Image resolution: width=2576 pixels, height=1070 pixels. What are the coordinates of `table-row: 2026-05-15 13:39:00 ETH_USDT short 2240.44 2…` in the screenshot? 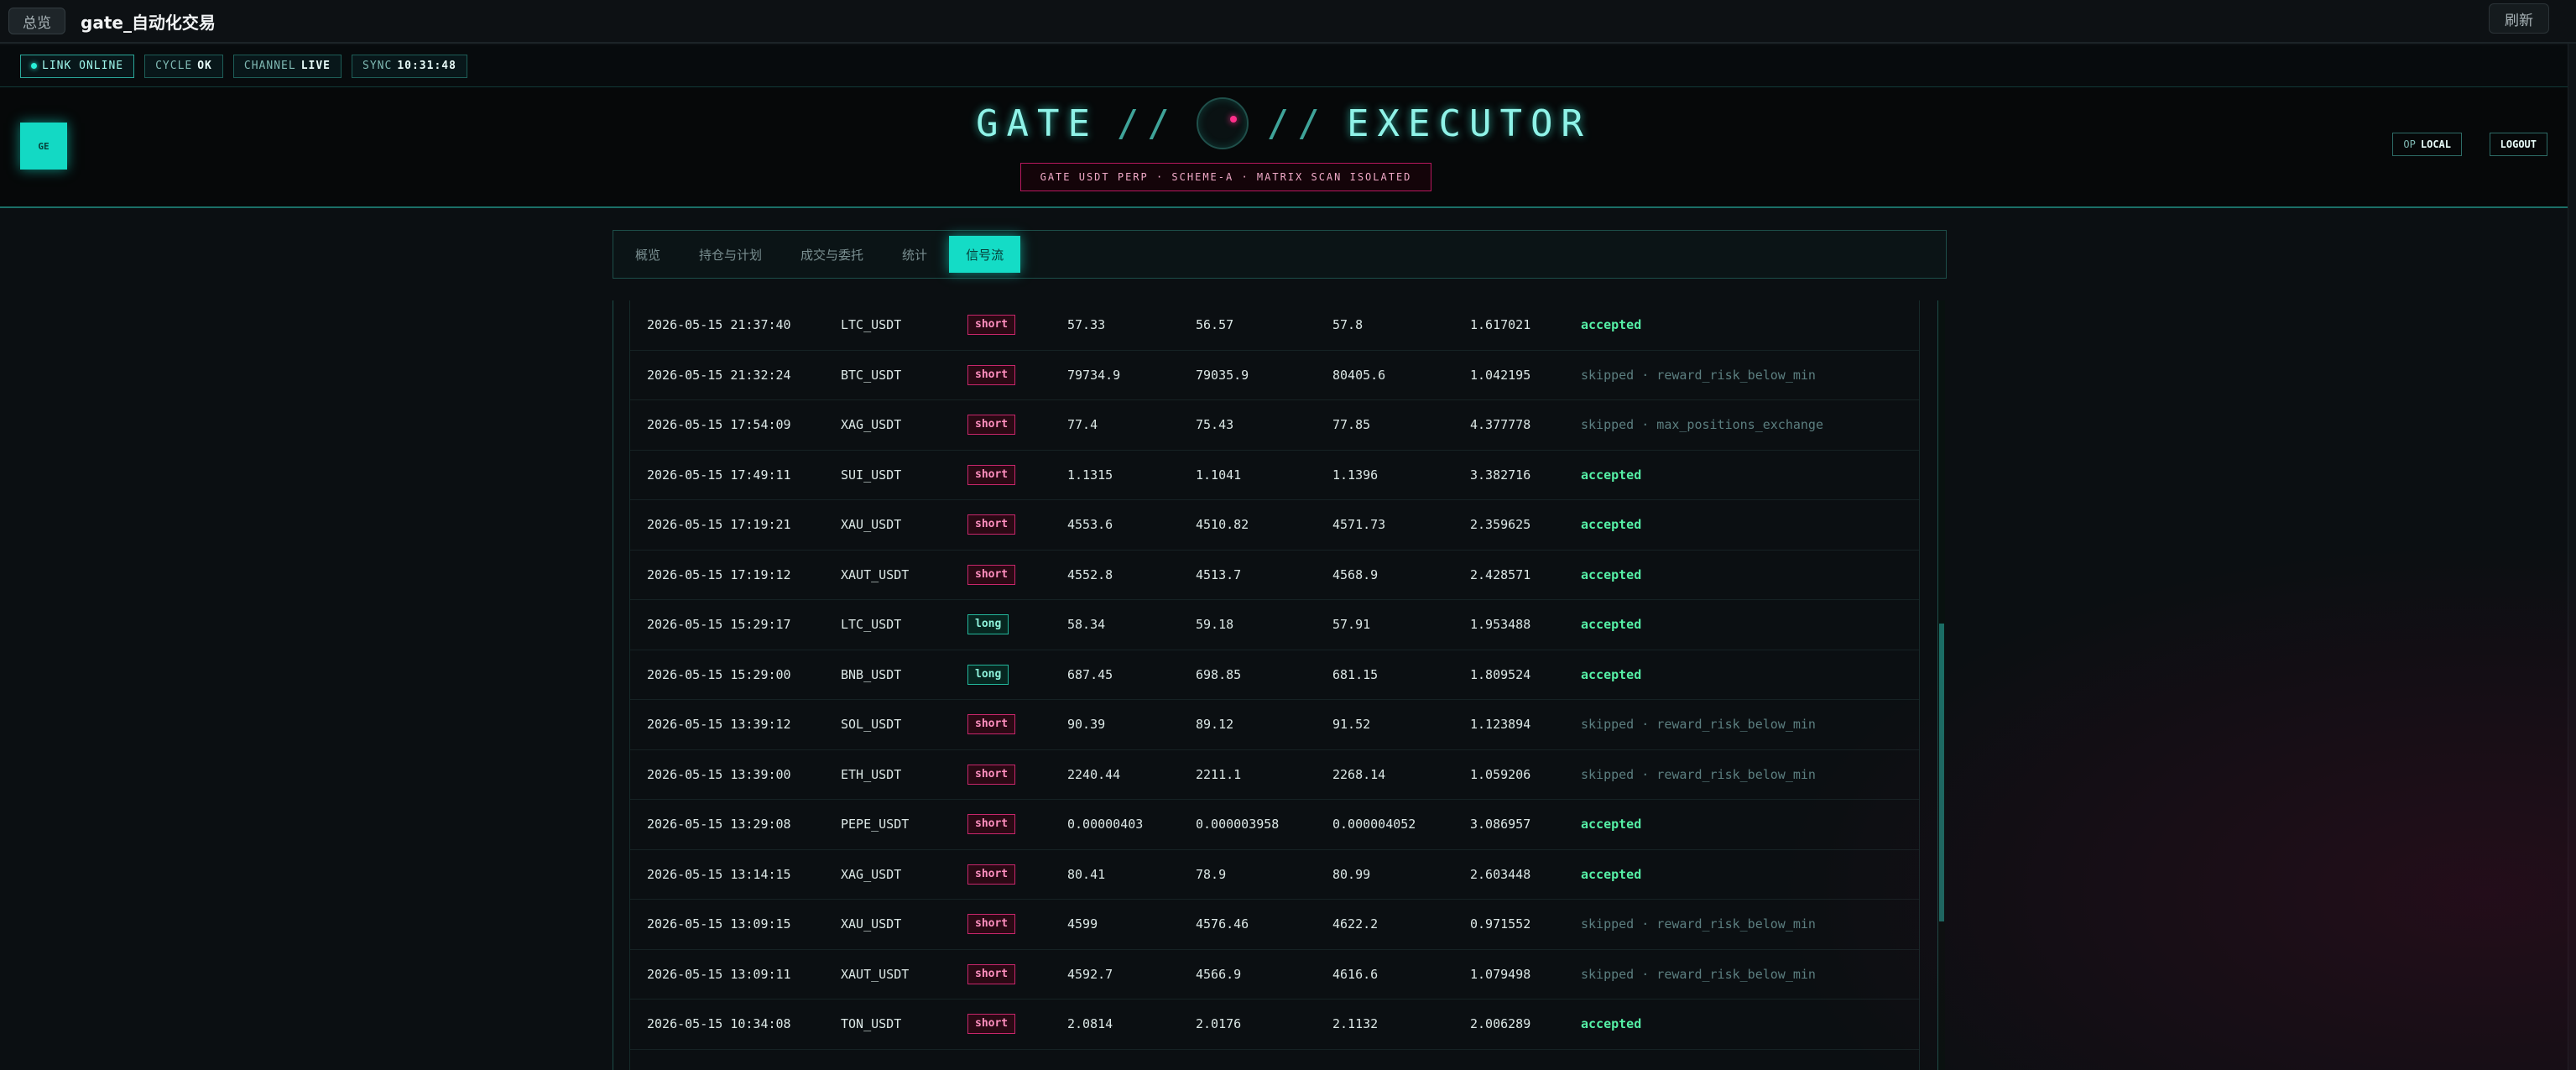 It's located at (1274, 775).